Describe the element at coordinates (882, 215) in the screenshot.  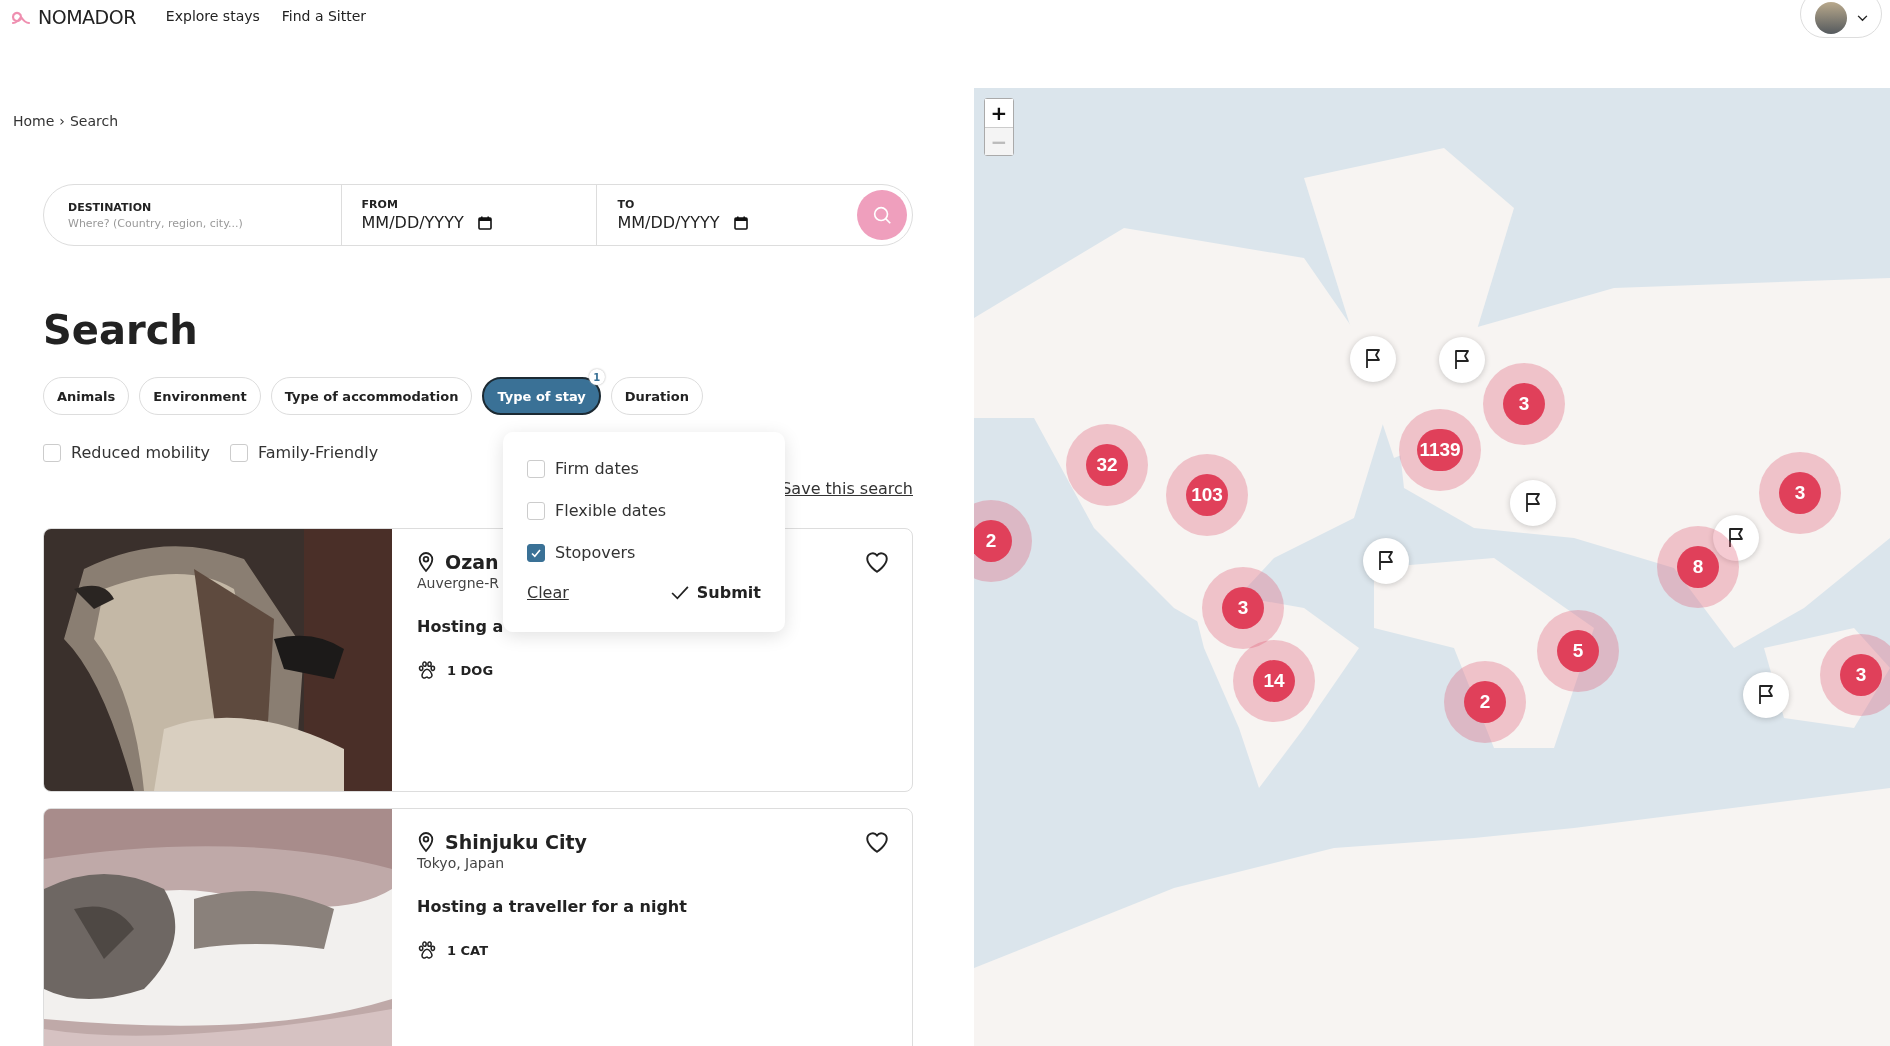
I see `search-icon` at that location.